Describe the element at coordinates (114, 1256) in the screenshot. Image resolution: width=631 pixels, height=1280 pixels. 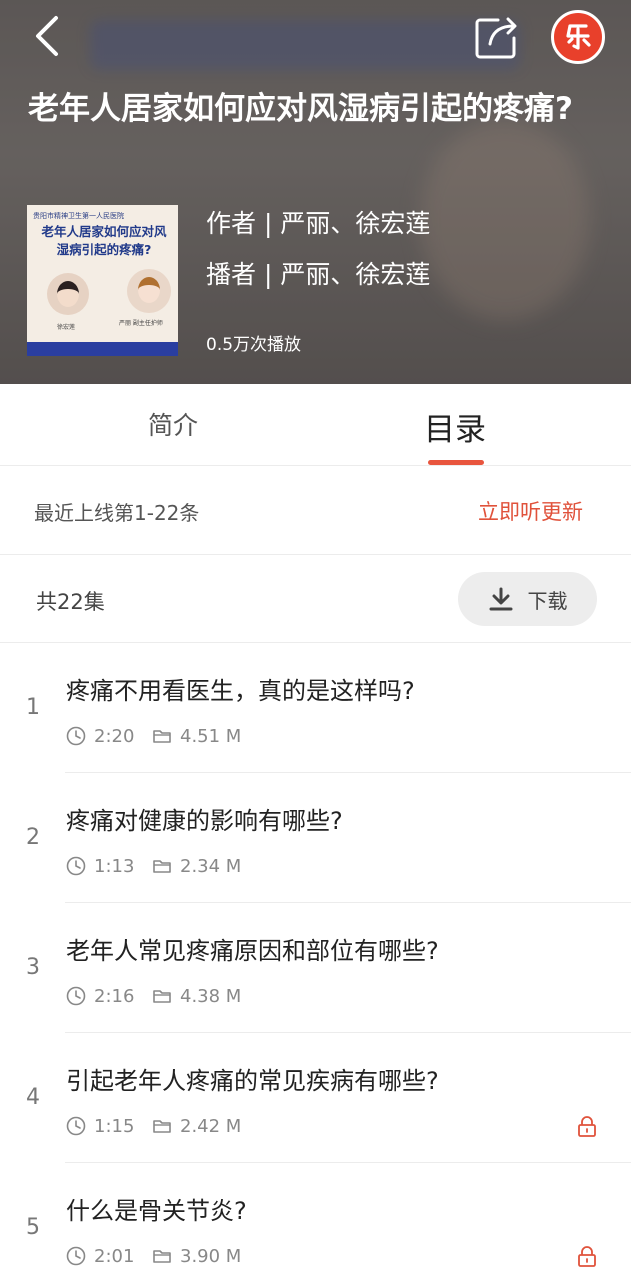
I see `episode-duration: 2:01` at that location.